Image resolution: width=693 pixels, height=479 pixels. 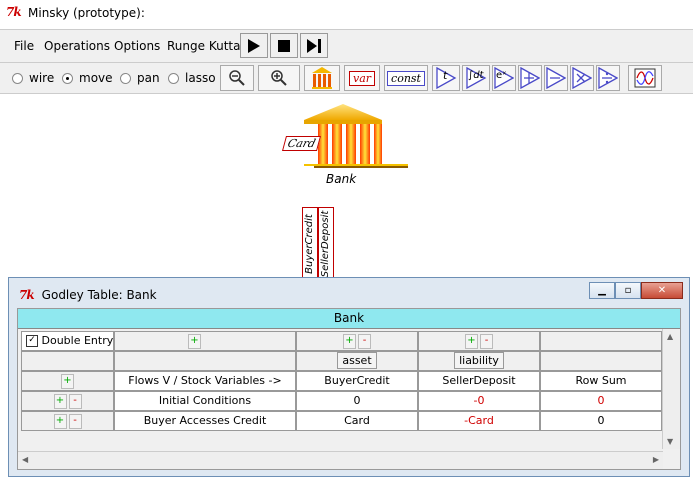 I want to click on column-header-seller-deposit: SellerDeposit, so click(x=479, y=381).